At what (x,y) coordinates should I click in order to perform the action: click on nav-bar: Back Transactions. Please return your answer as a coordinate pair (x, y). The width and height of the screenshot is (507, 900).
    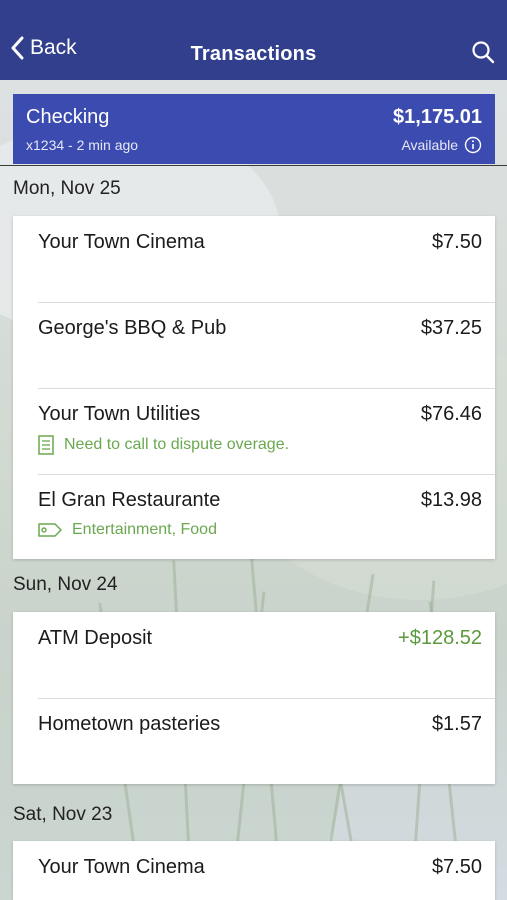
    Looking at the image, I should click on (253, 40).